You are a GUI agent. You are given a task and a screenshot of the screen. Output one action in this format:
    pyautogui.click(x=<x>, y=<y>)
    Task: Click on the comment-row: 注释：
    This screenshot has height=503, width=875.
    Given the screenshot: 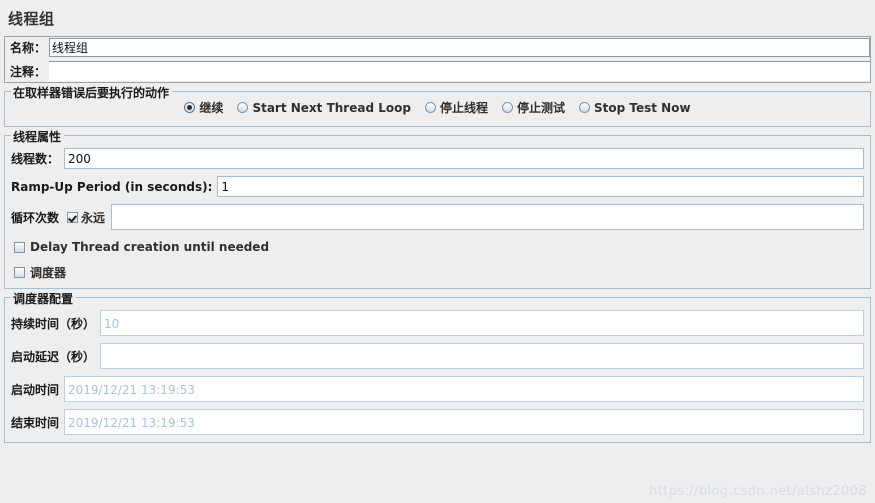 What is the action you would take?
    pyautogui.click(x=437, y=71)
    